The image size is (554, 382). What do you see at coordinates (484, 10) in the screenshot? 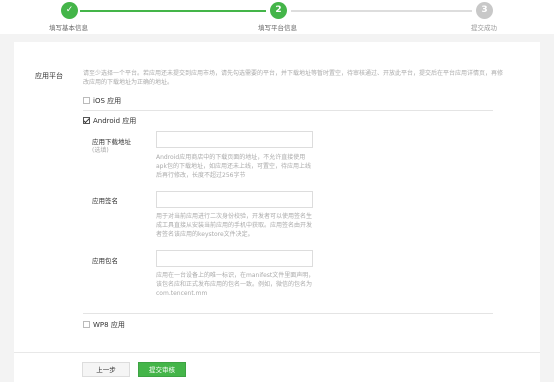
I see `step-3-number: 3` at bounding box center [484, 10].